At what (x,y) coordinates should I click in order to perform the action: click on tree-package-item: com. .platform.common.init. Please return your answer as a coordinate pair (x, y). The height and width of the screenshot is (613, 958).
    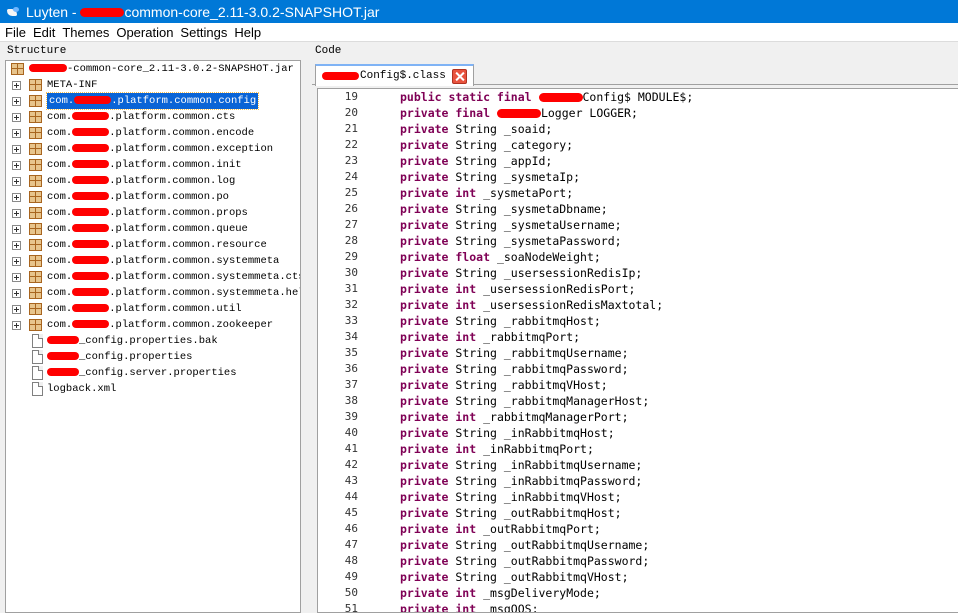
    Looking at the image, I should click on (153, 165).